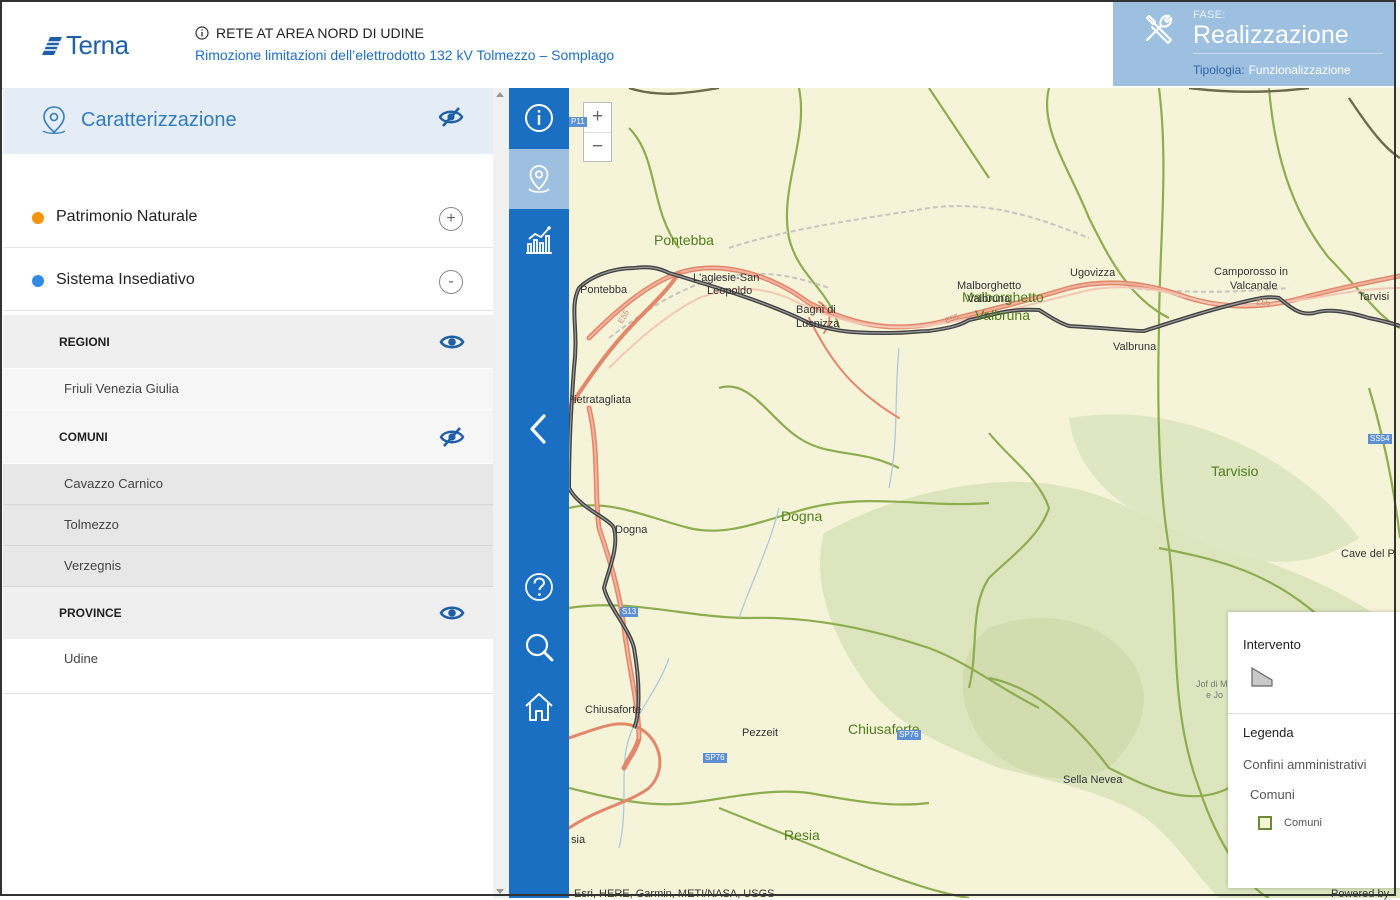  Describe the element at coordinates (500, 94) in the screenshot. I see `scroll-up-arrow` at that location.